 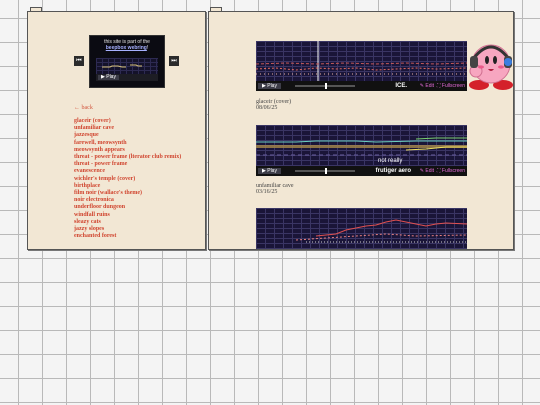 What do you see at coordinates (136, 121) in the screenshot?
I see `song-link: glaceir (cover)` at bounding box center [136, 121].